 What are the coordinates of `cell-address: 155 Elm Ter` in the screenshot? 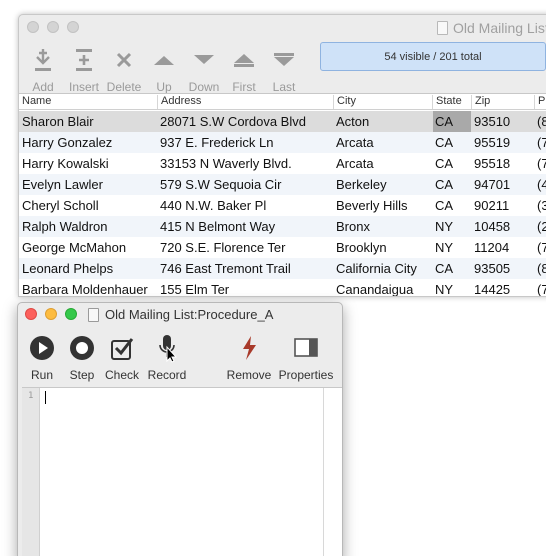 It's located at (194, 289).